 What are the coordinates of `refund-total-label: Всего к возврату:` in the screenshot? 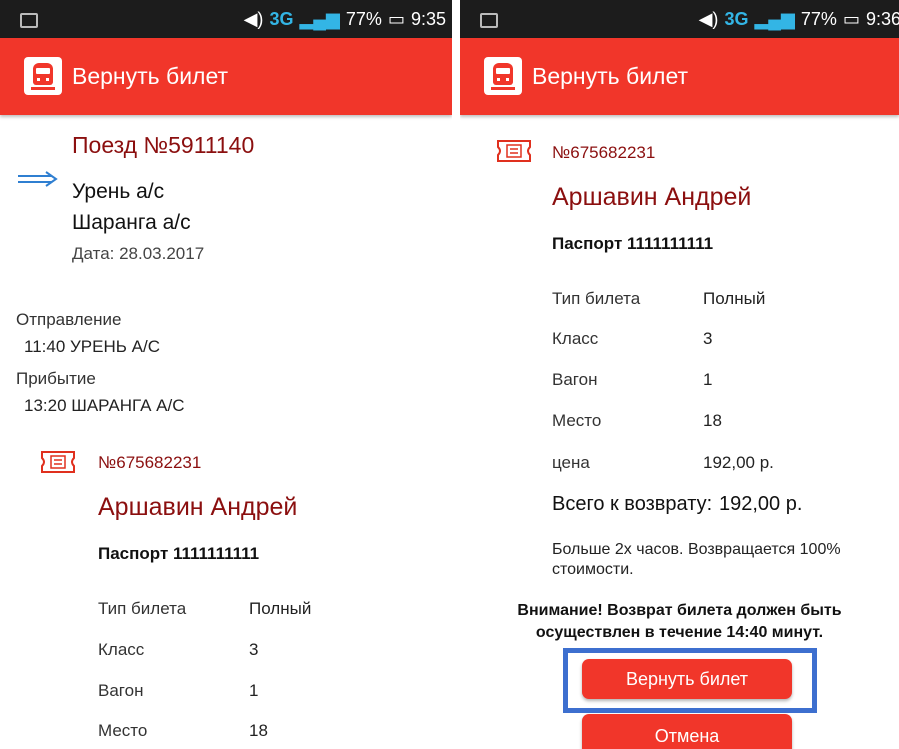 It's located at (632, 504).